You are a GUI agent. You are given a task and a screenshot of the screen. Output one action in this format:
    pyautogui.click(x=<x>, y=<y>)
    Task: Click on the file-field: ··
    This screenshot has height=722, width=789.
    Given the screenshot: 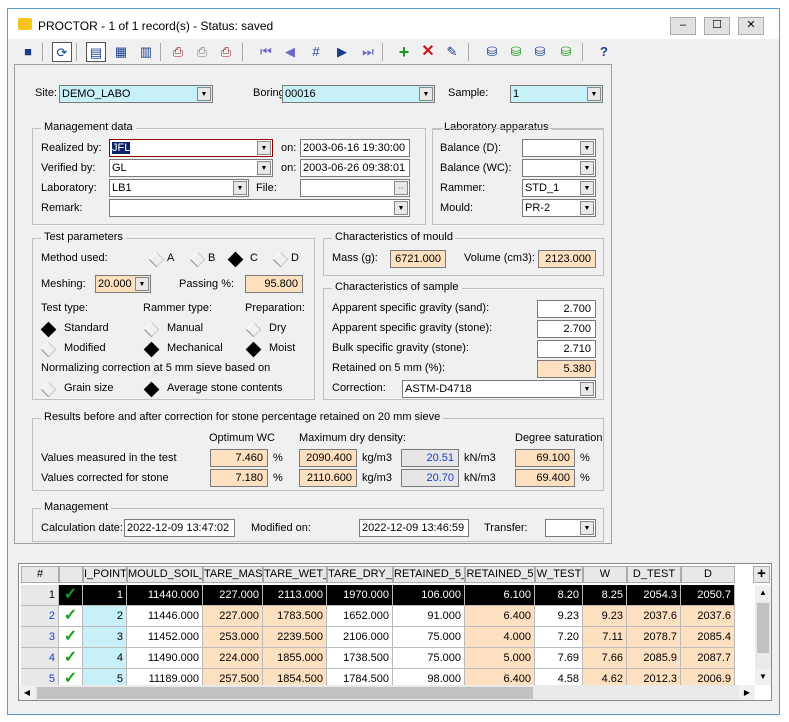 What is the action you would take?
    pyautogui.click(x=355, y=188)
    